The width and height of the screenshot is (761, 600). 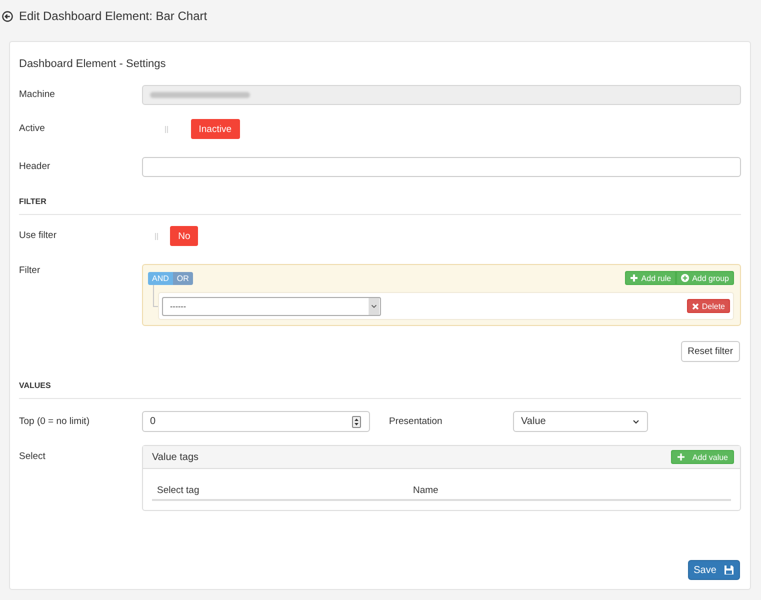 What do you see at coordinates (380, 204) in the screenshot?
I see `section-title: FILTER` at bounding box center [380, 204].